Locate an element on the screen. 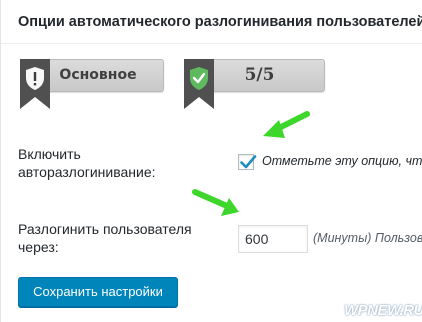 Image resolution: width=422 pixels, height=322 pixels. logout-after-label: Разлогинить пользователя через: is located at coordinates (105, 238).